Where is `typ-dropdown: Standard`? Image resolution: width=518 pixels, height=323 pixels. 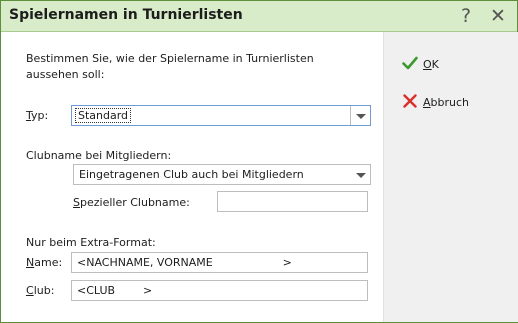 typ-dropdown: Standard is located at coordinates (221, 115).